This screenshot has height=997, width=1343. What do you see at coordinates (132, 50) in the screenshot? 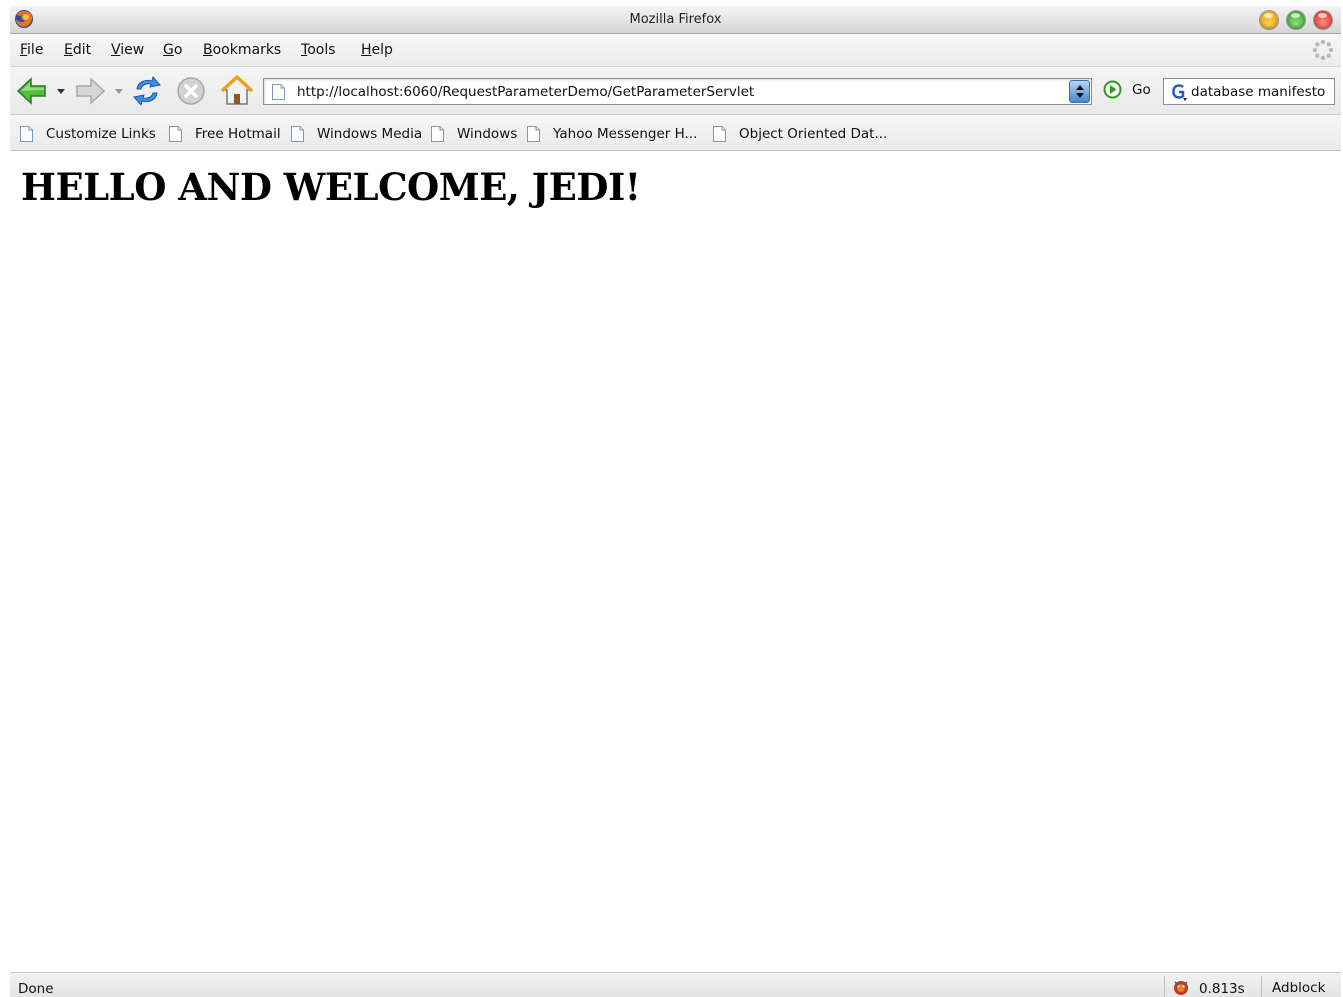
I see `menu-view-label: iew` at bounding box center [132, 50].